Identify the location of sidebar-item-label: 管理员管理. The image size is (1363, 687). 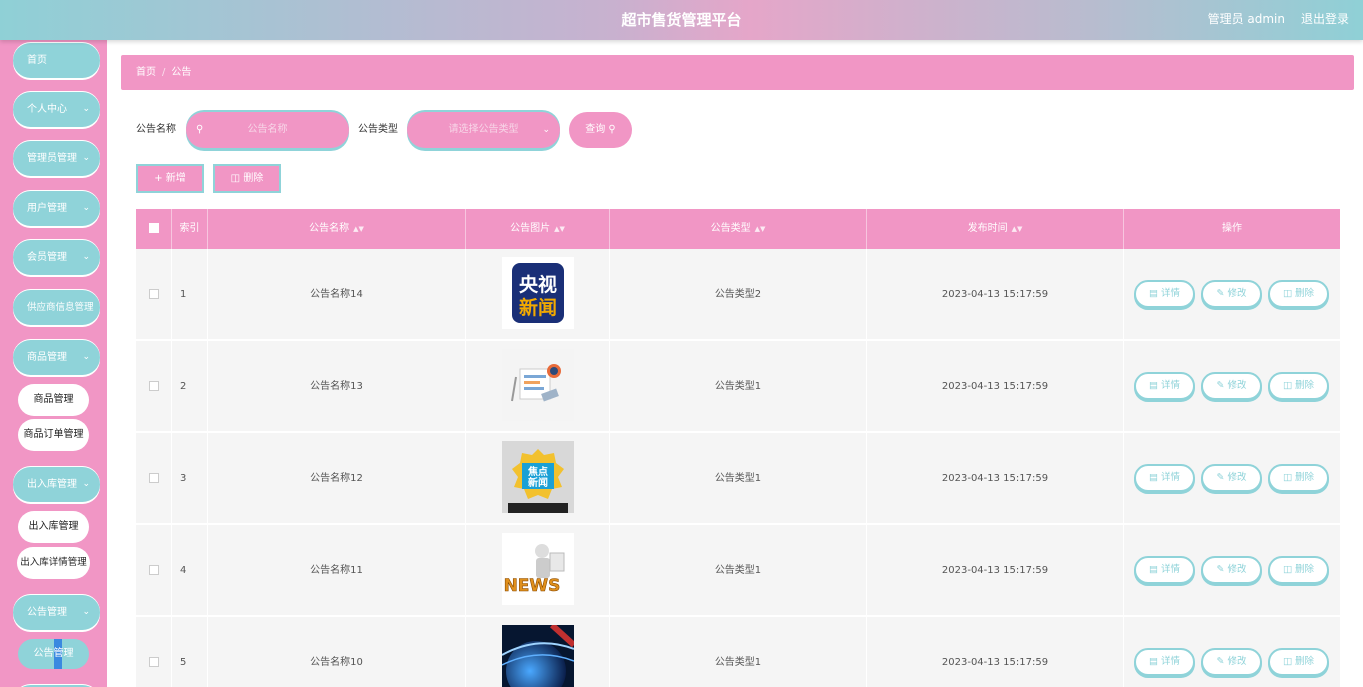
(52, 158).